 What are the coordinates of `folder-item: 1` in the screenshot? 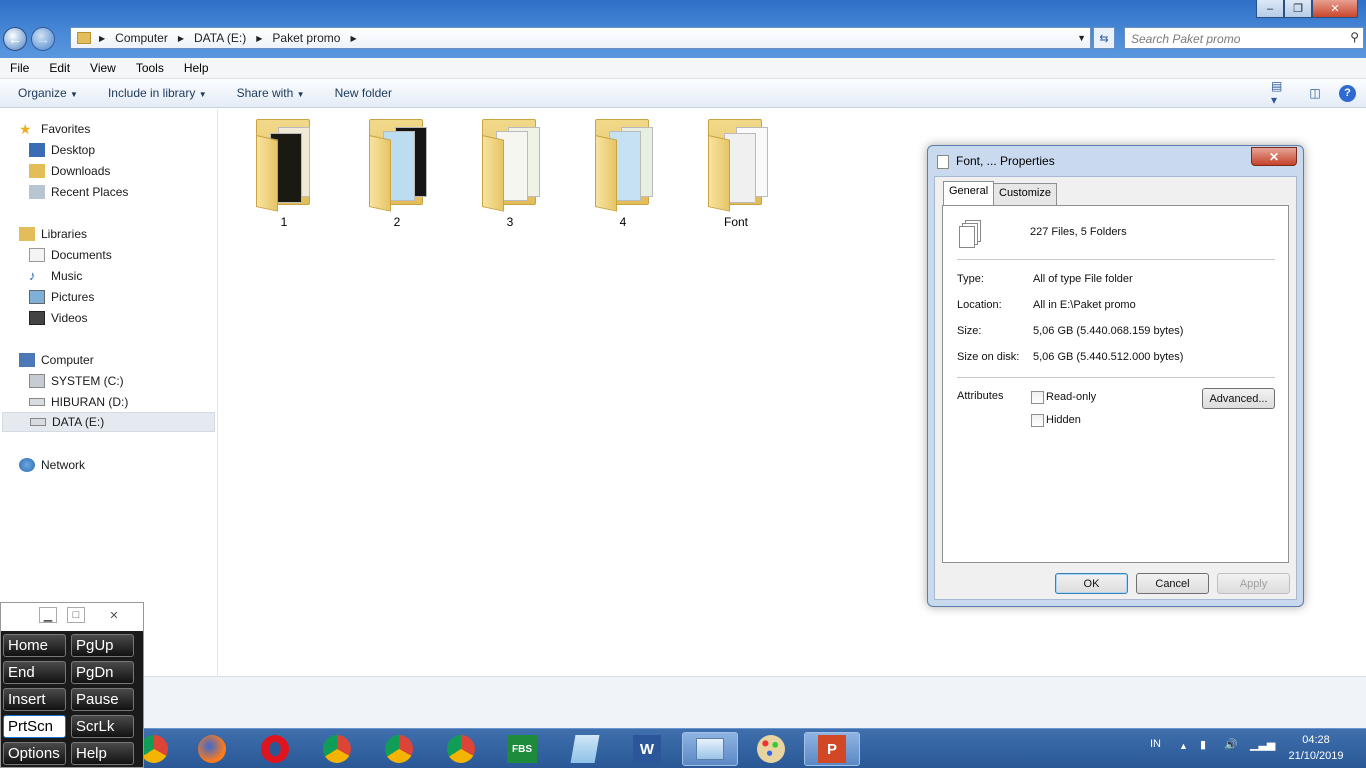 It's located at (284, 172).